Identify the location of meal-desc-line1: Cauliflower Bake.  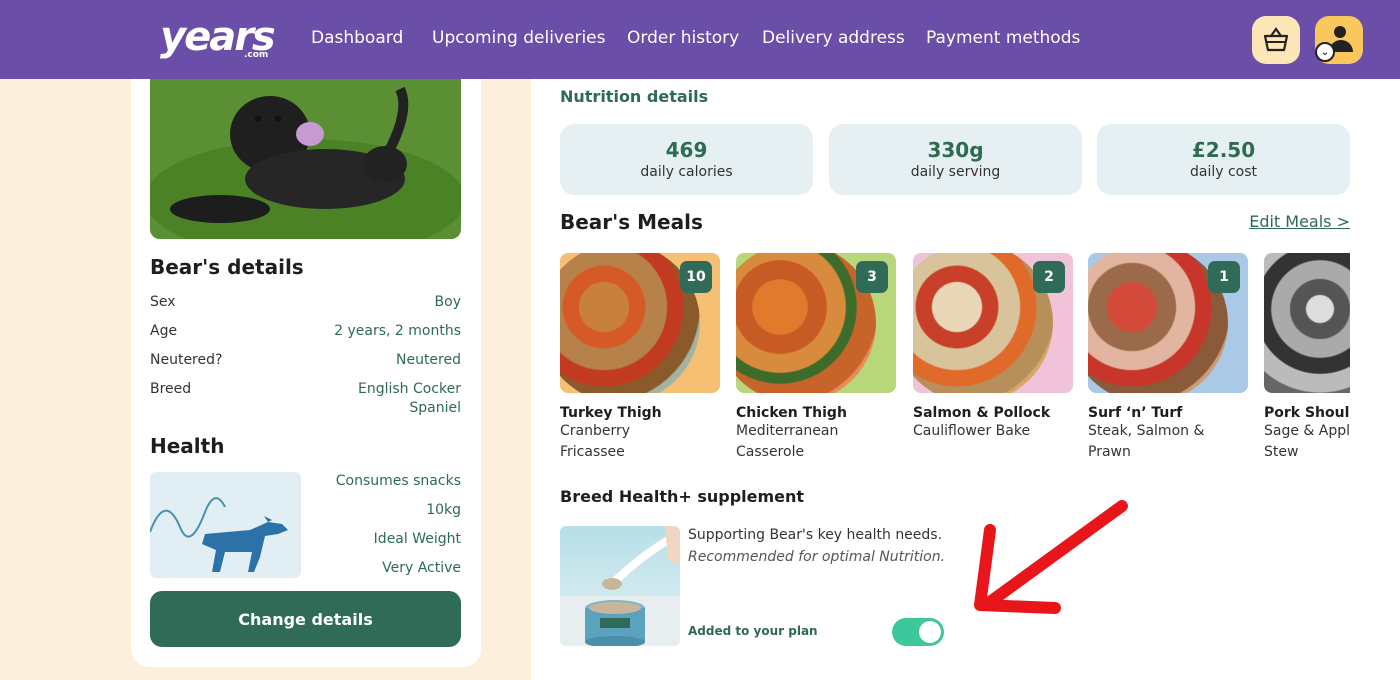
(972, 431).